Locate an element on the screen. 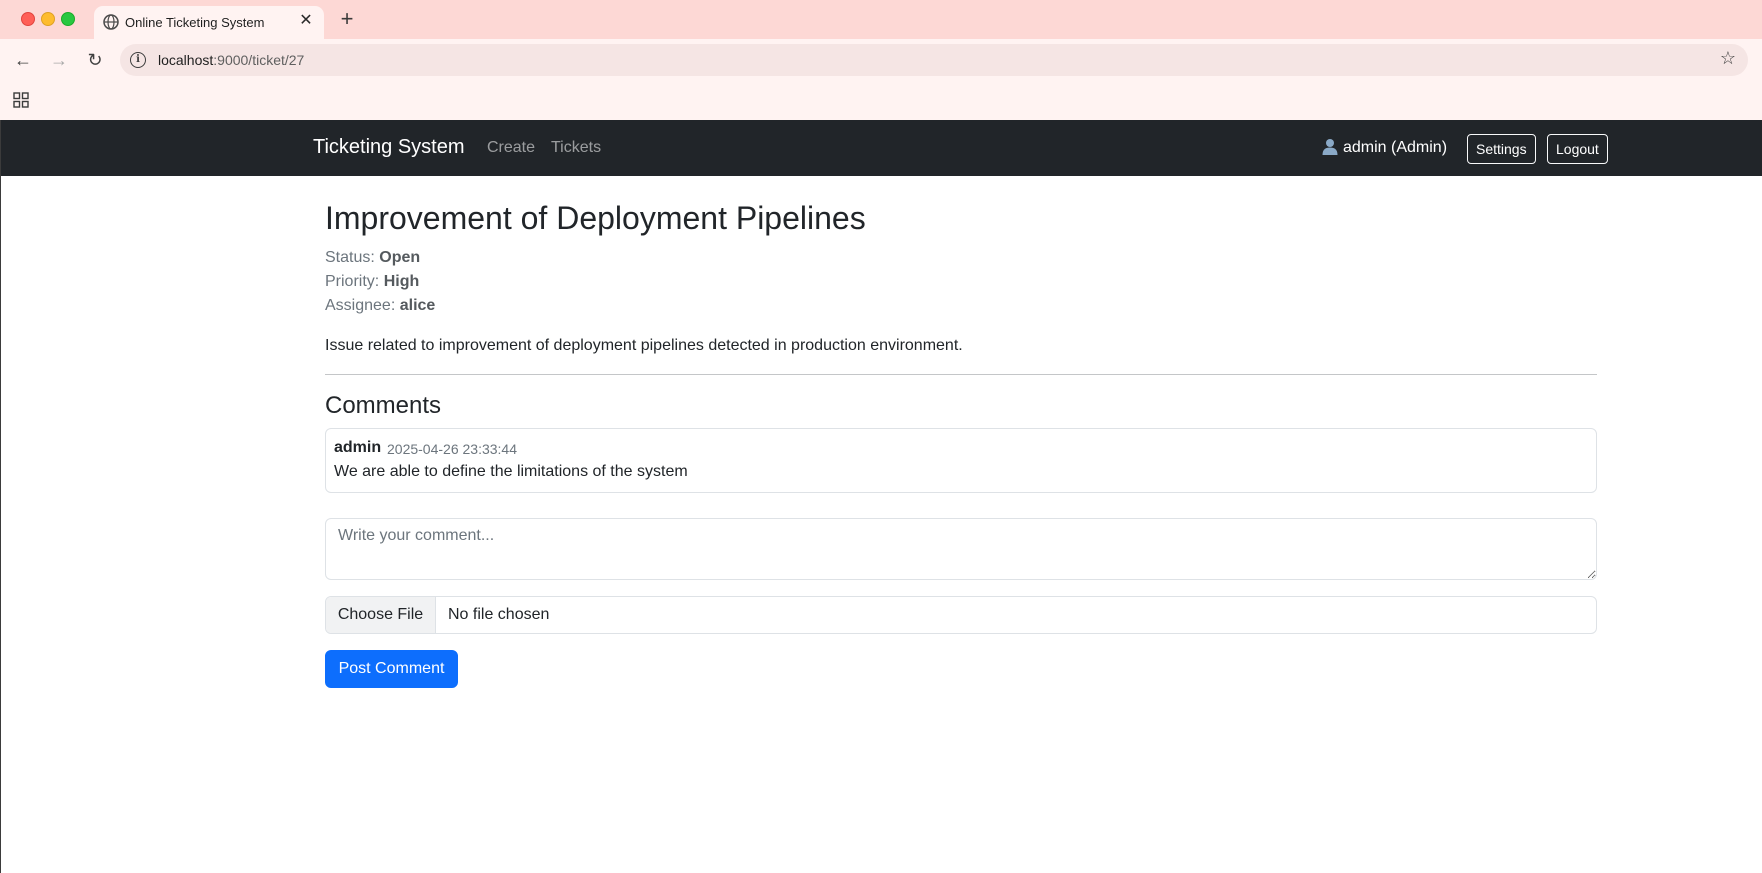 This screenshot has width=1762, height=873. settings-button: Settings is located at coordinates (1501, 149).